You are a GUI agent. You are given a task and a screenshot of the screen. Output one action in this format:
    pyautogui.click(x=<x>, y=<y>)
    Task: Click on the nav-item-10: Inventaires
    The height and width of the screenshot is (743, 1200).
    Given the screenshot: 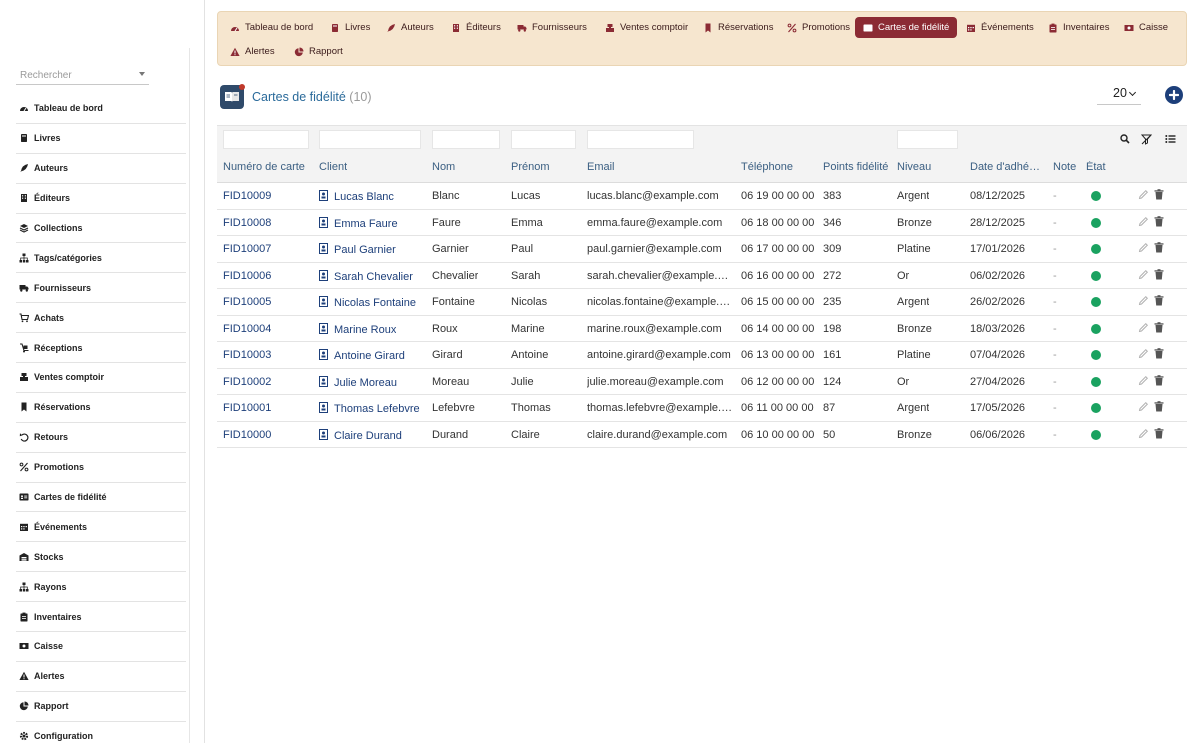 What is the action you would take?
    pyautogui.click(x=1078, y=27)
    